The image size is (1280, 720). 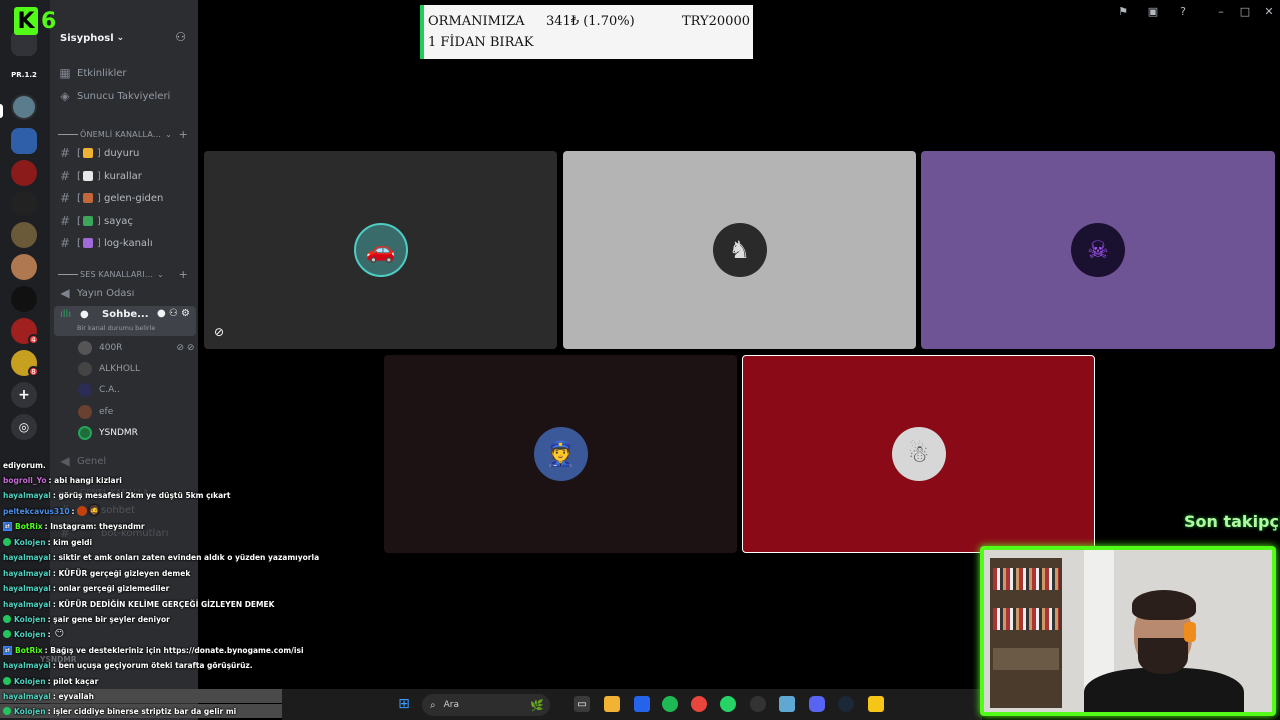 What do you see at coordinates (116, 328) in the screenshot?
I see `channel-status: Bir kanal durumu belirle` at bounding box center [116, 328].